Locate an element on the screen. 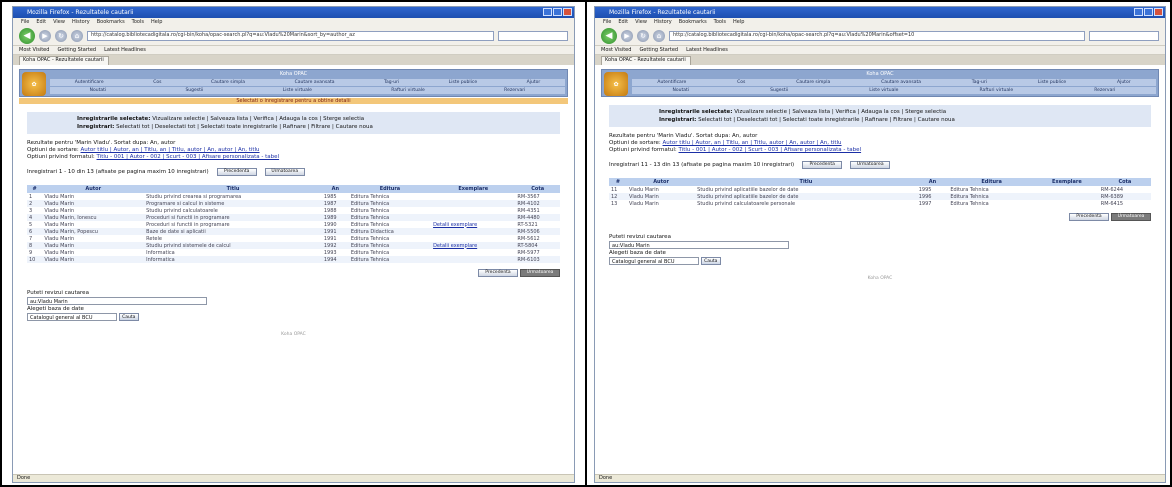 This screenshot has height=487, width=1172. nav-virtual-lists: Liste virtuale is located at coordinates (883, 90).